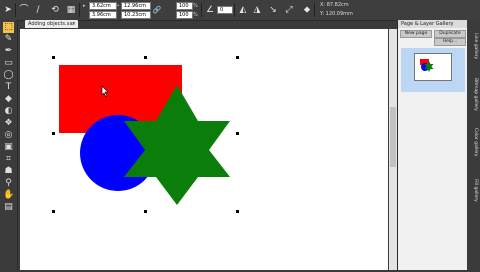  I want to click on line-icon: /, so click(38, 10).